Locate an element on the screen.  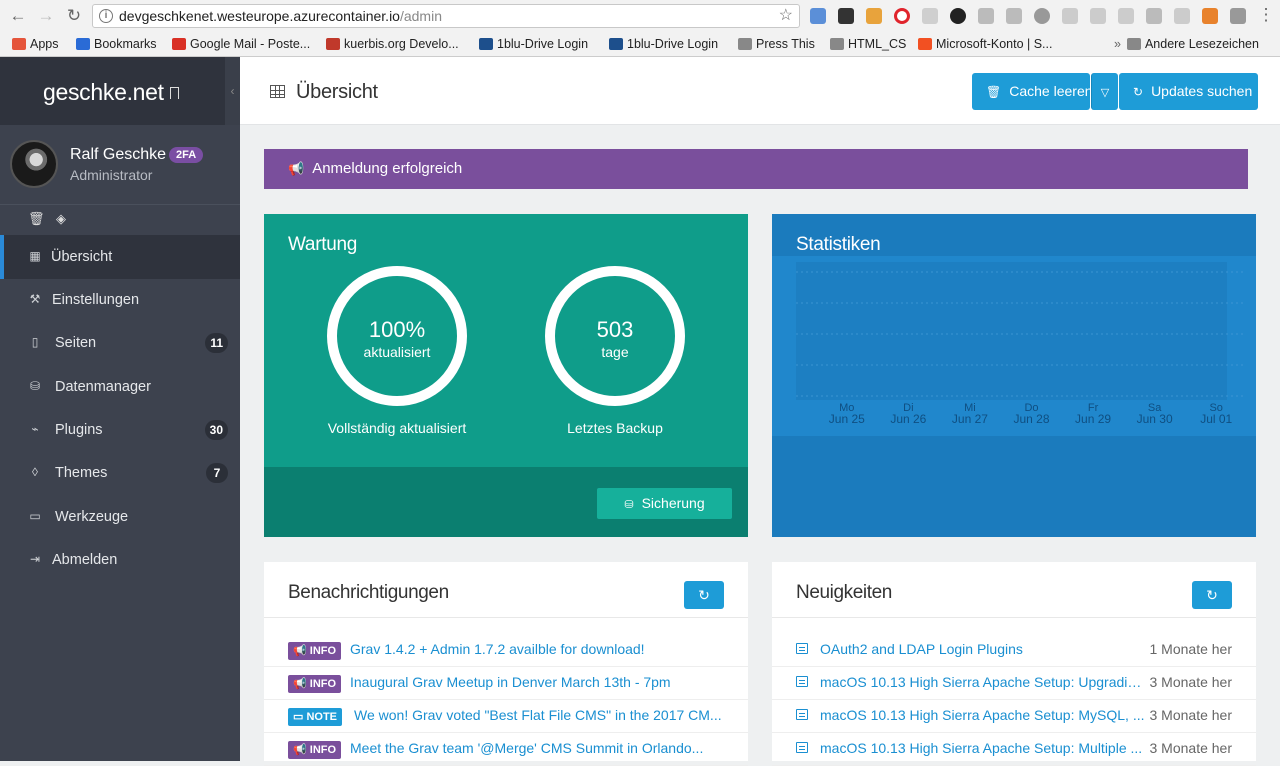
1blu-icon is located at coordinates (616, 44).